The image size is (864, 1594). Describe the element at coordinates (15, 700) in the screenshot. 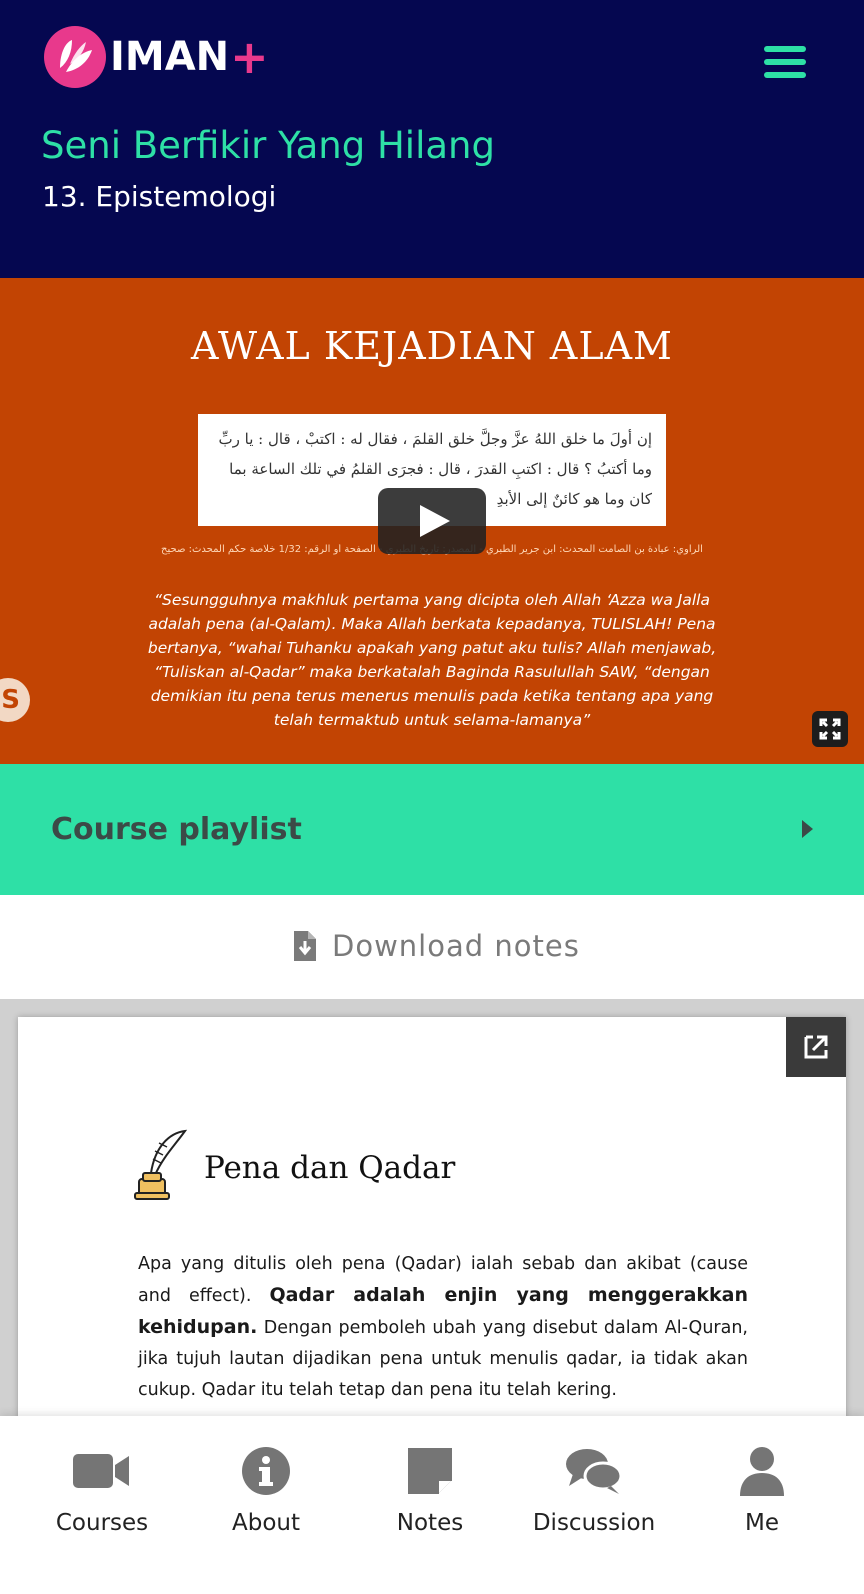

I see `side-badge: S` at that location.